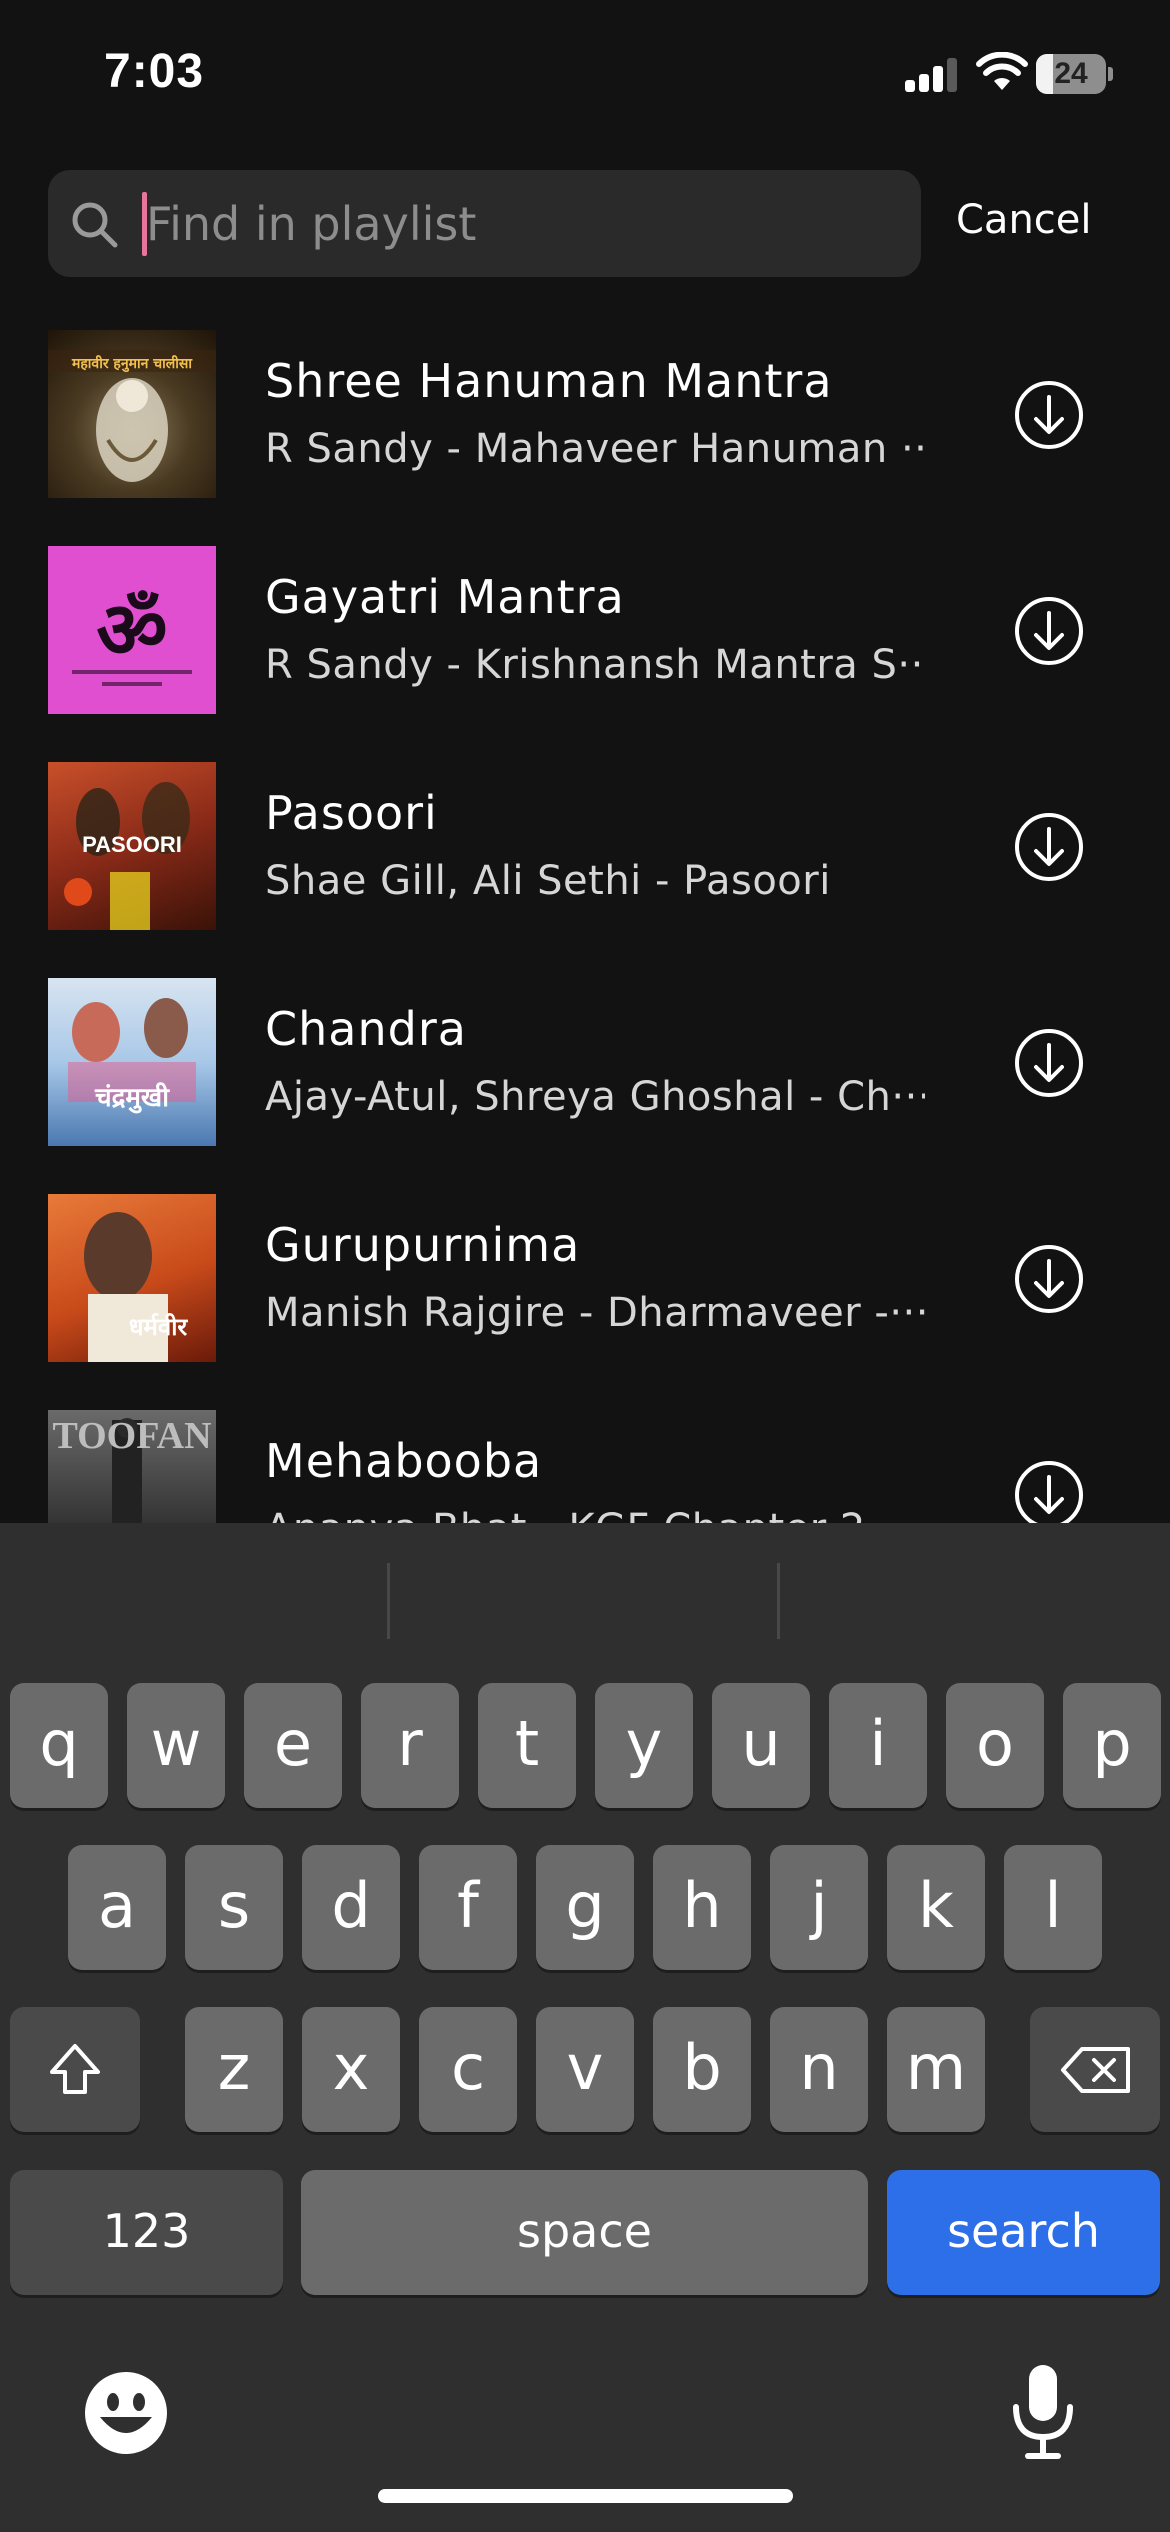 Image resolution: width=1170 pixels, height=2532 pixels. Describe the element at coordinates (468, 2069) in the screenshot. I see `key-c: c` at that location.